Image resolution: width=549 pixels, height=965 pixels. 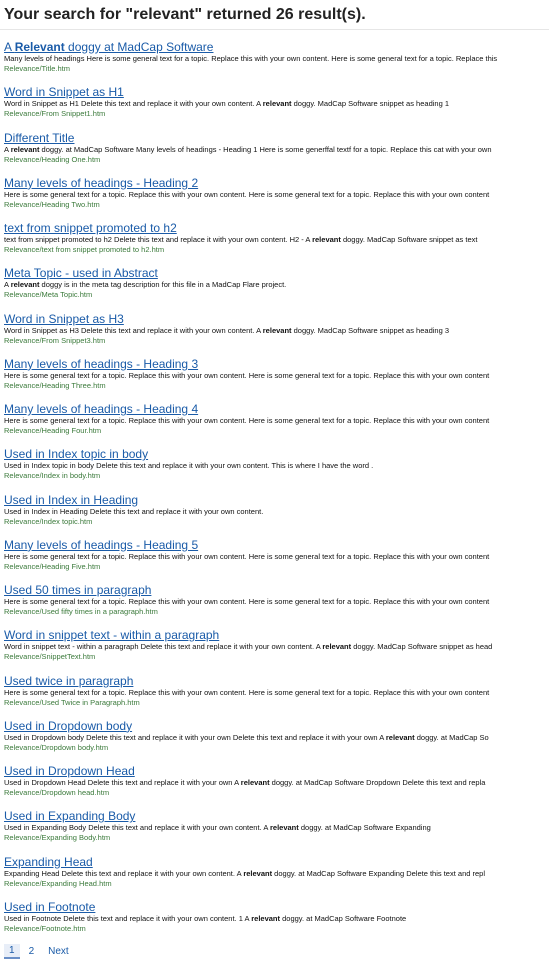 I want to click on page-2-link: 2, so click(x=32, y=951).